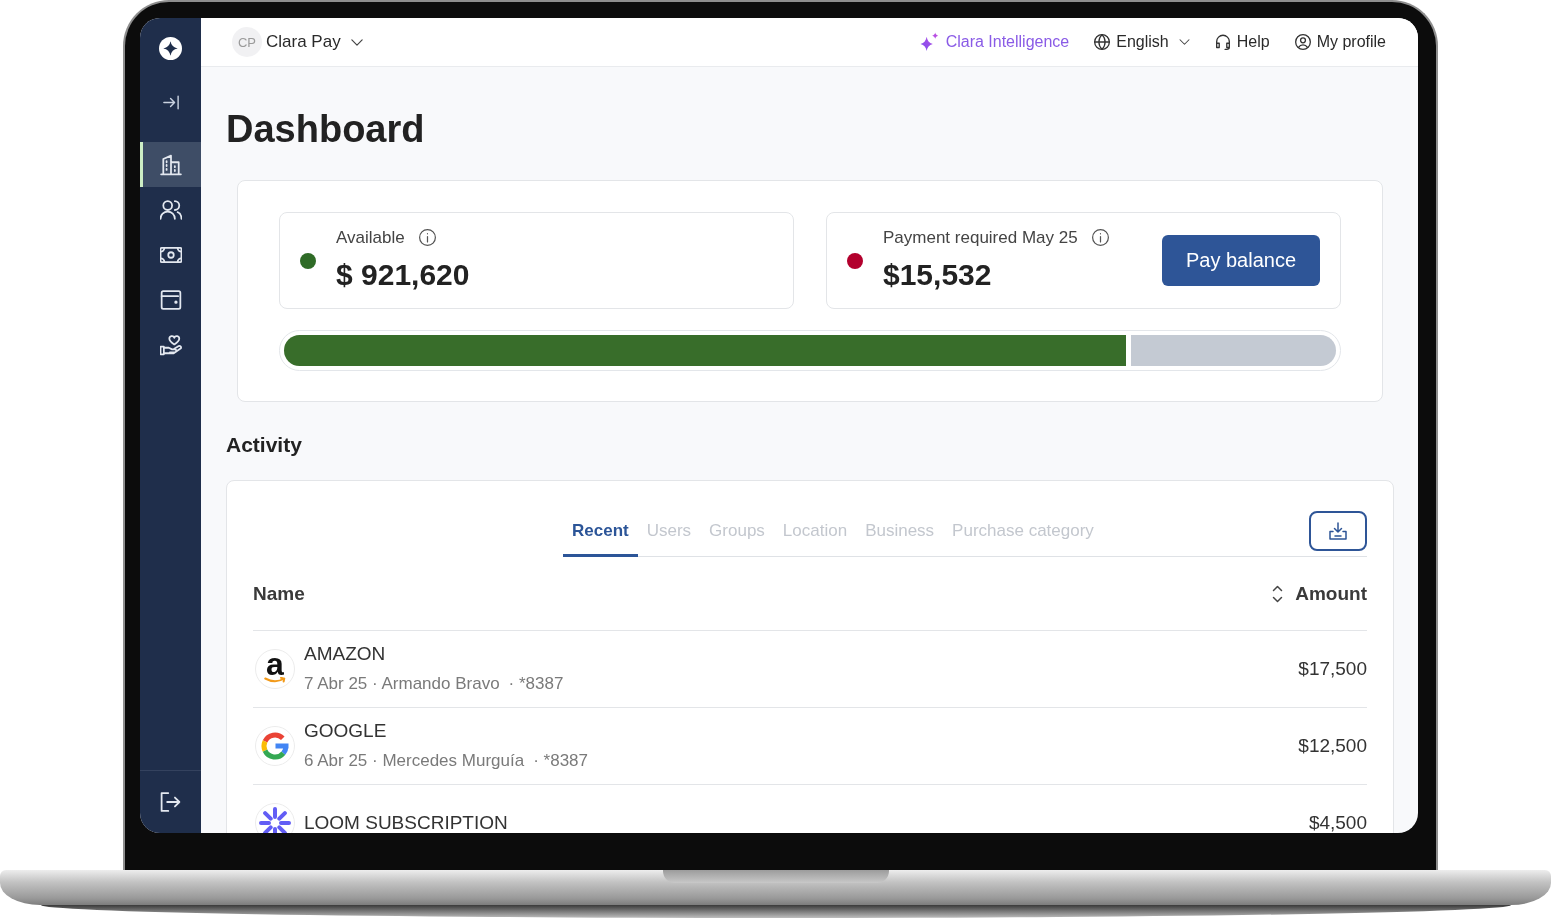 This screenshot has width=1551, height=918. I want to click on globe-icon, so click(1102, 42).